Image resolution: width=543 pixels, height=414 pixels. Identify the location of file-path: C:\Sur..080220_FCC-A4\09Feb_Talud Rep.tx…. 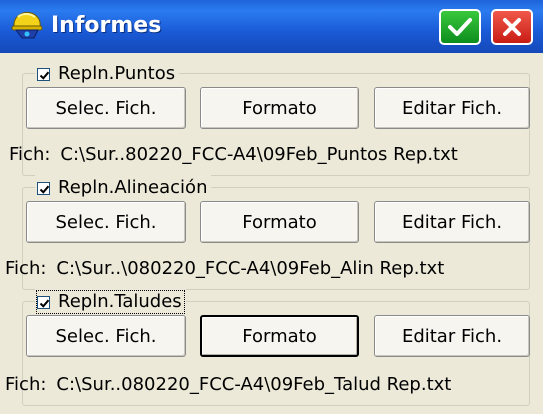
(254, 384).